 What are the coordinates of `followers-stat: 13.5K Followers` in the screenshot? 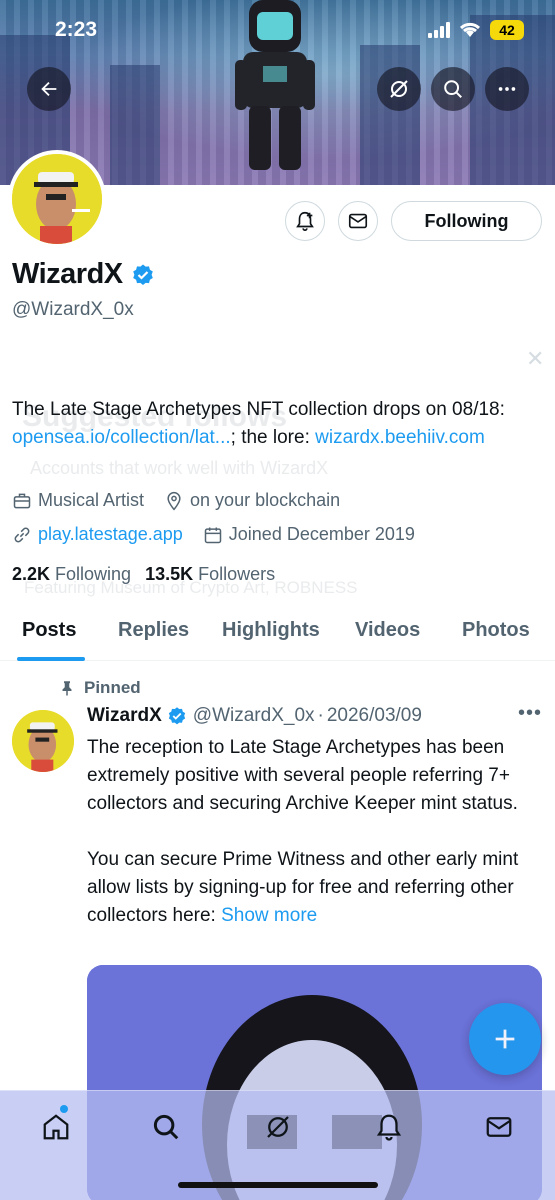 It's located at (210, 574).